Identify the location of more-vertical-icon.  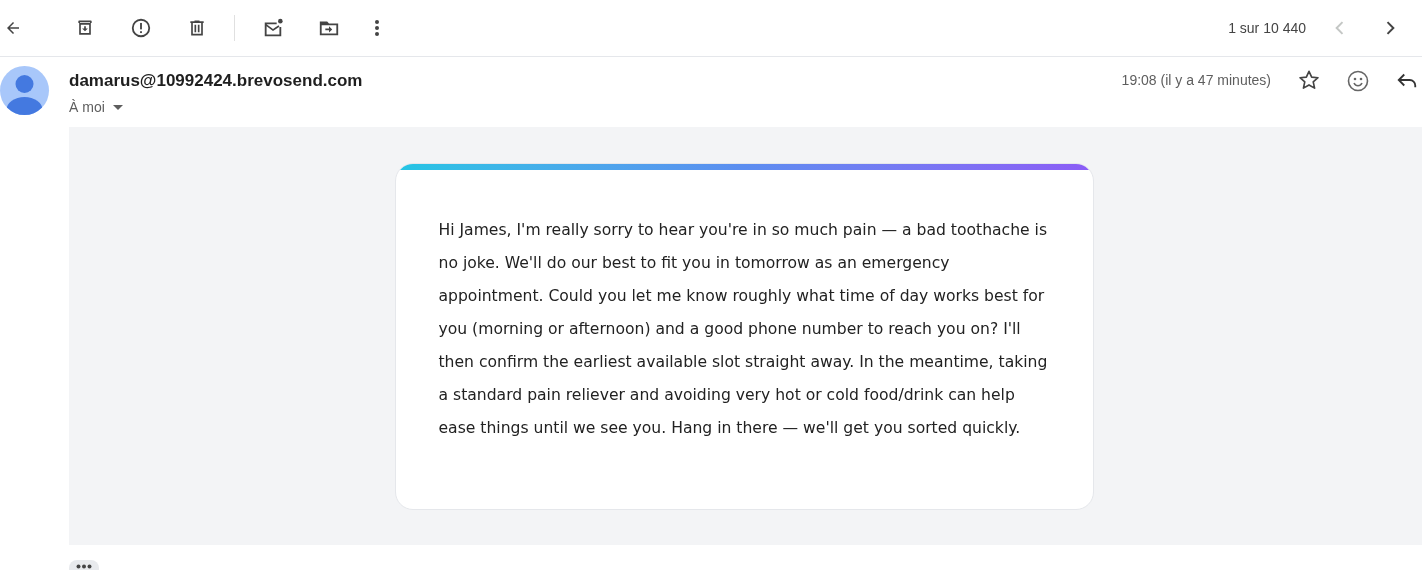
(377, 28).